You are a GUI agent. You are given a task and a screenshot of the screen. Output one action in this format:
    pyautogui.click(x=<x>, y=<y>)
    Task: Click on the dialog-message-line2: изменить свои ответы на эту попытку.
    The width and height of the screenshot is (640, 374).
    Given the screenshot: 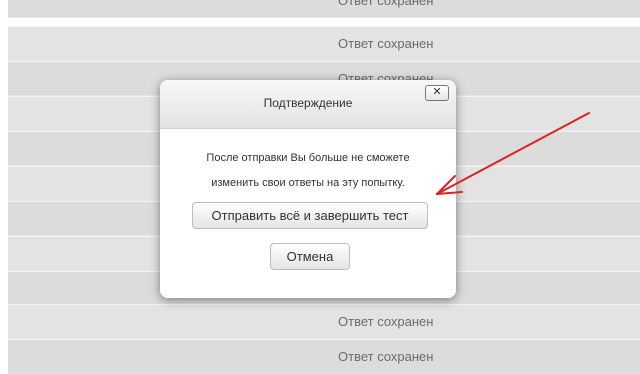 What is the action you would take?
    pyautogui.click(x=308, y=183)
    